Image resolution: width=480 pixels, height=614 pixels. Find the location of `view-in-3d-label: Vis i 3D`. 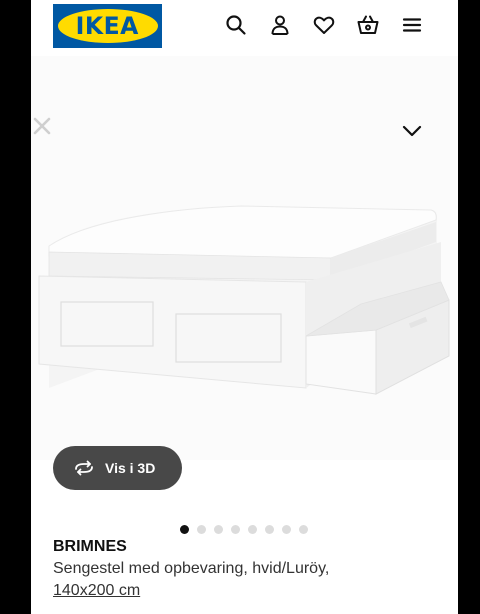

view-in-3d-label: Vis i 3D is located at coordinates (130, 468).